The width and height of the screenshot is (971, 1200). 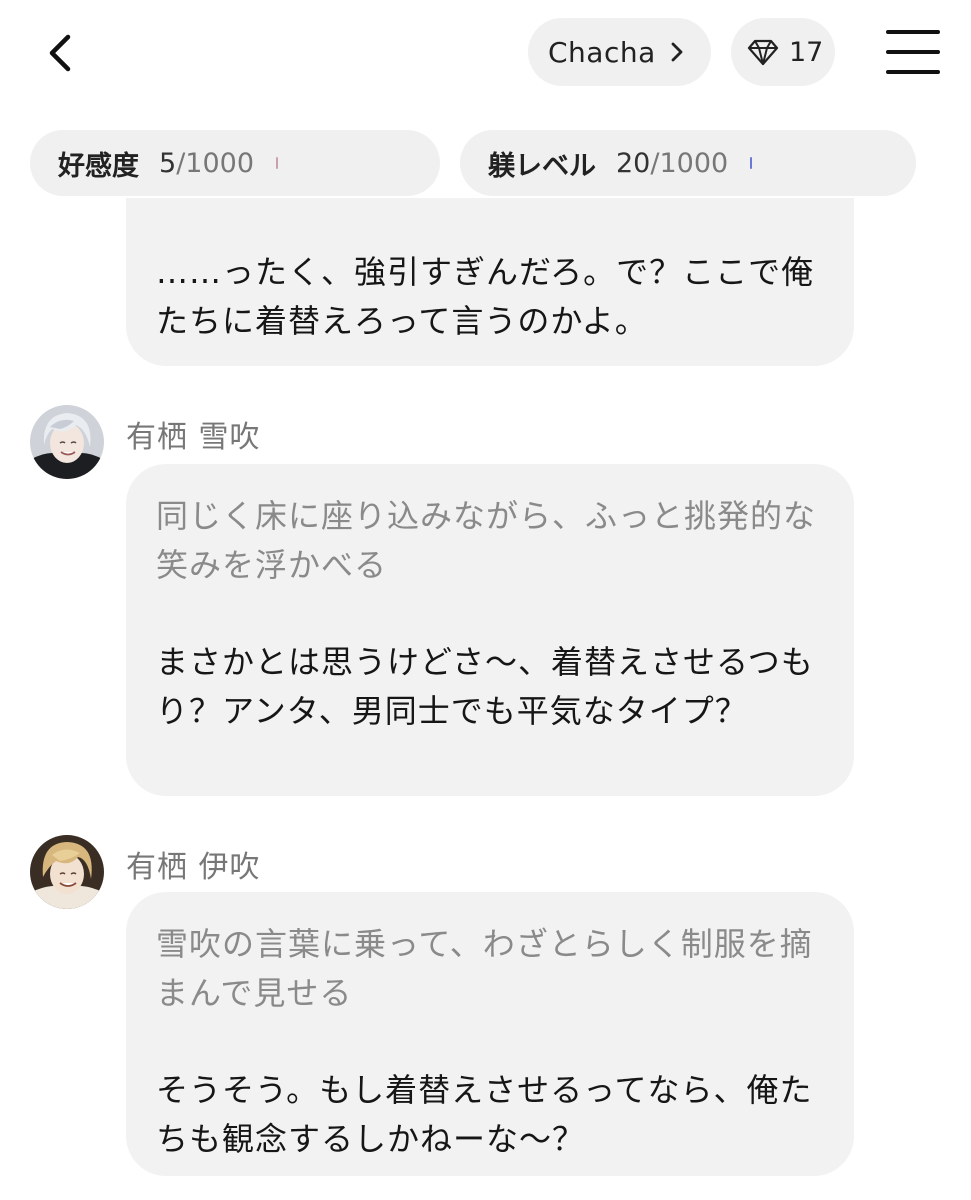 I want to click on affection-label: 好感度, so click(x=98, y=166).